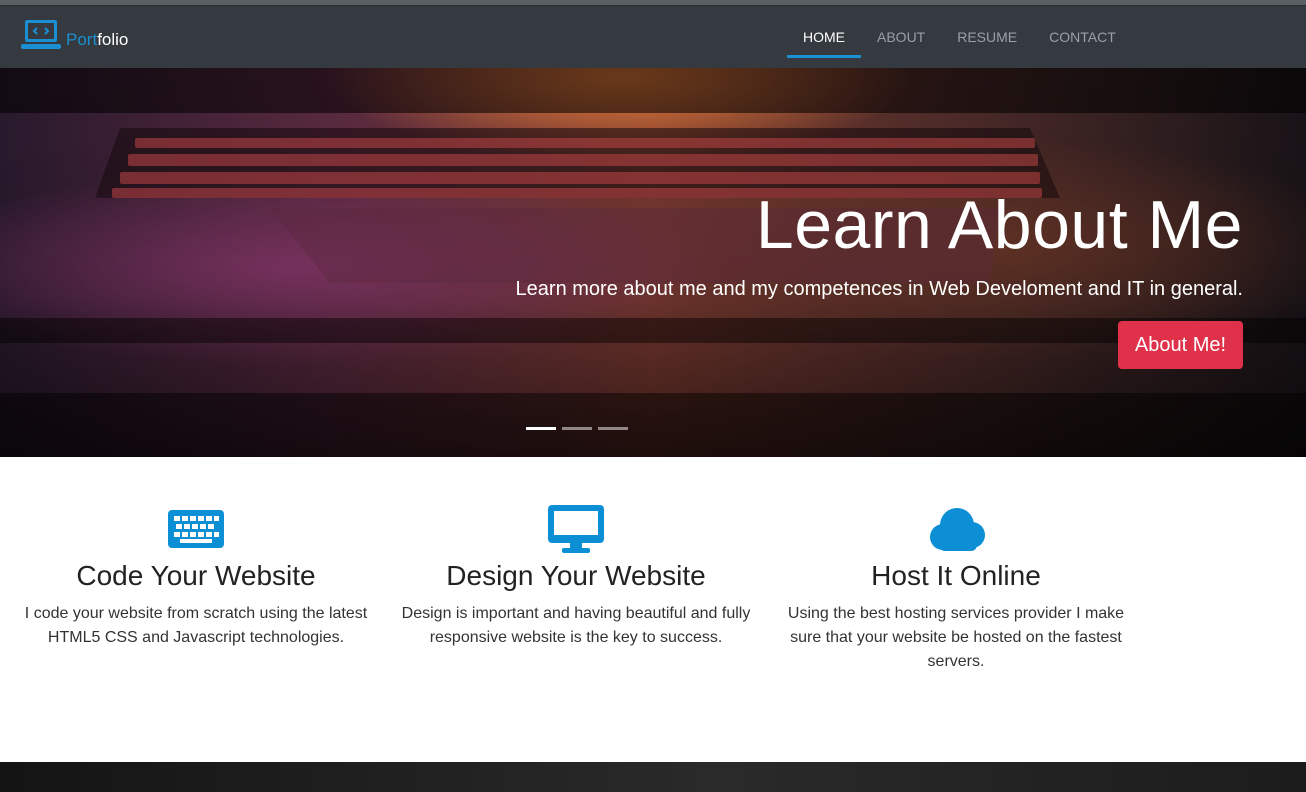  I want to click on keyboard-icon, so click(196, 529).